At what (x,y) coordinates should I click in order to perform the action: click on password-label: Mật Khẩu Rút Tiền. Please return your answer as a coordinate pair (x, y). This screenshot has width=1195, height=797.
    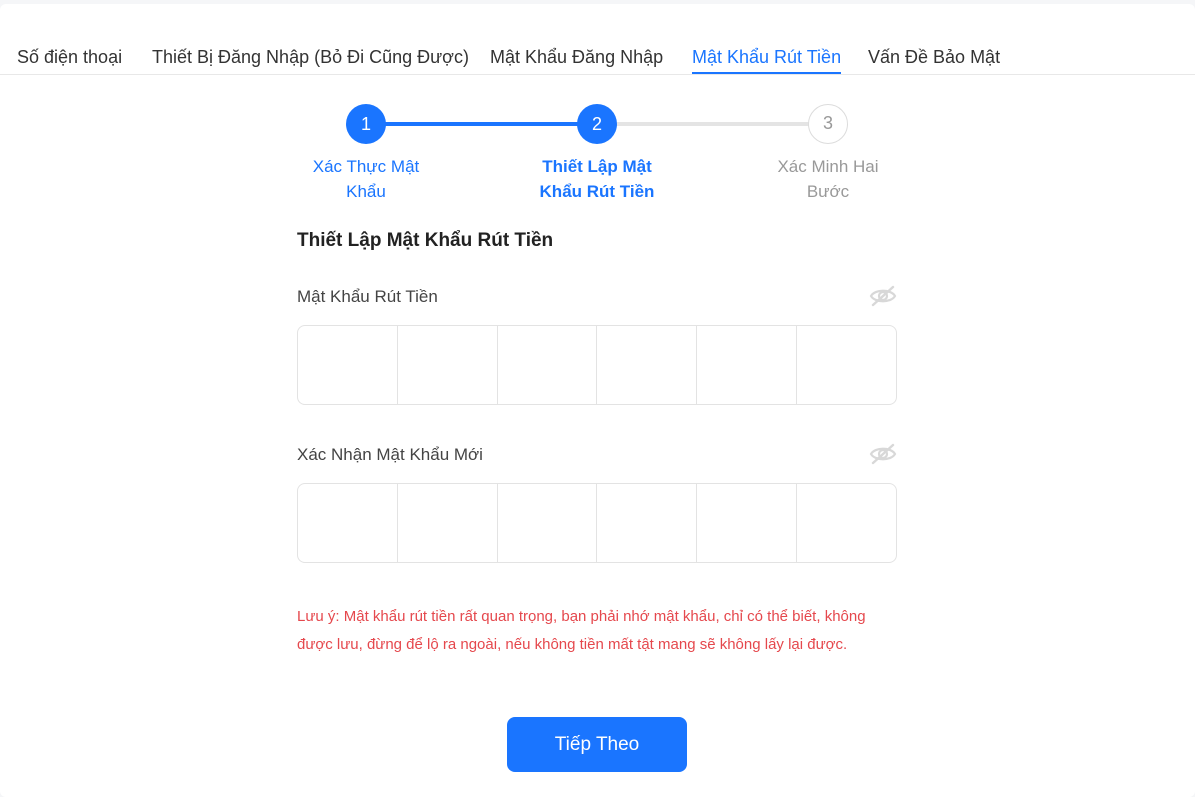
    Looking at the image, I should click on (367, 296).